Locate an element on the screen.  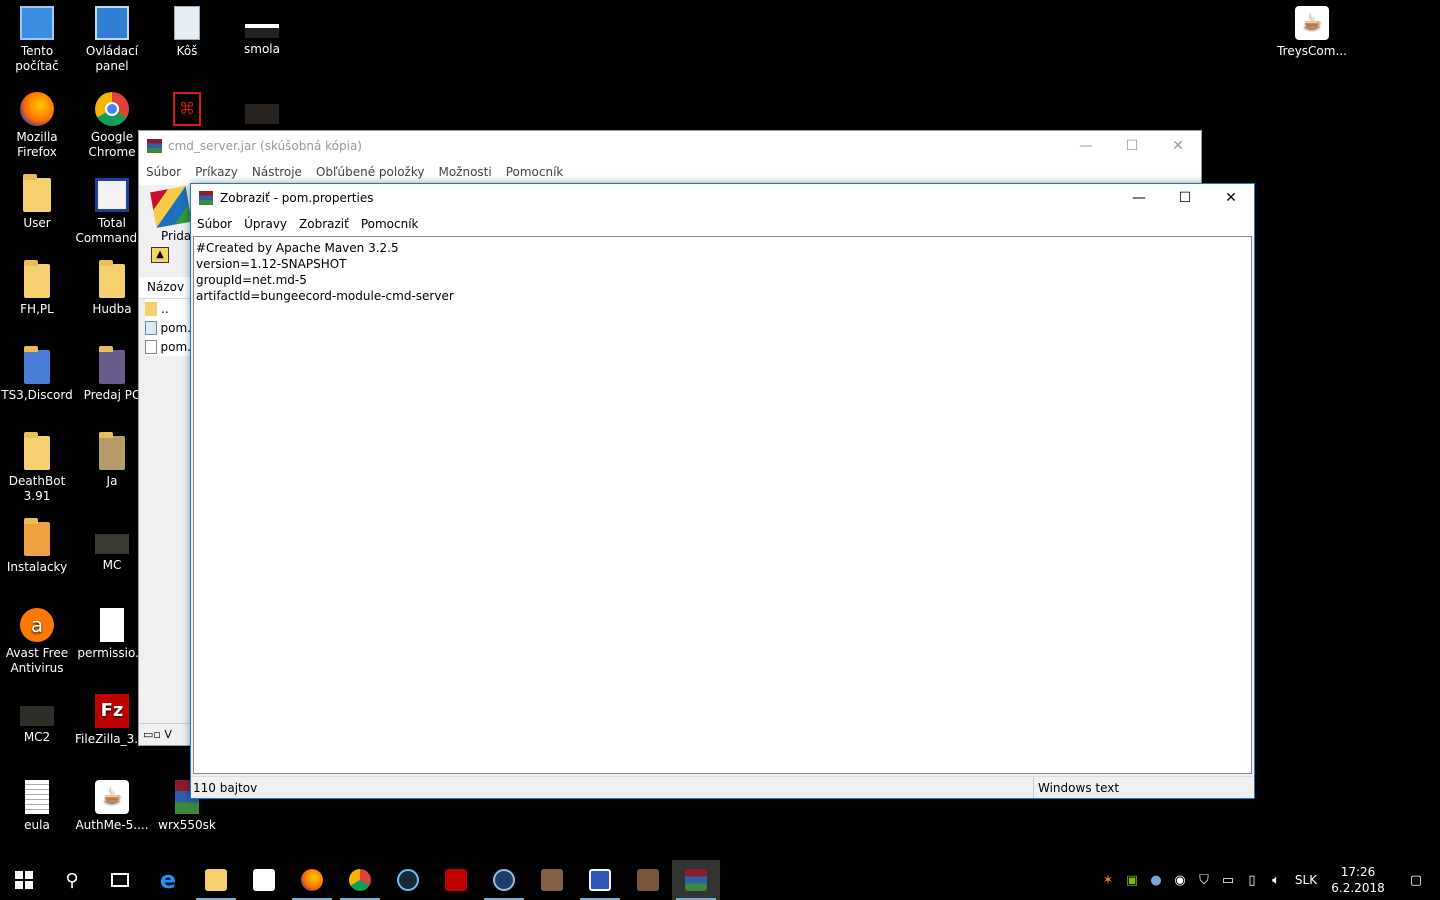
viewer-titlebar: Zobraziť - pom.properties — ☐ ✕ is located at coordinates (722, 198).